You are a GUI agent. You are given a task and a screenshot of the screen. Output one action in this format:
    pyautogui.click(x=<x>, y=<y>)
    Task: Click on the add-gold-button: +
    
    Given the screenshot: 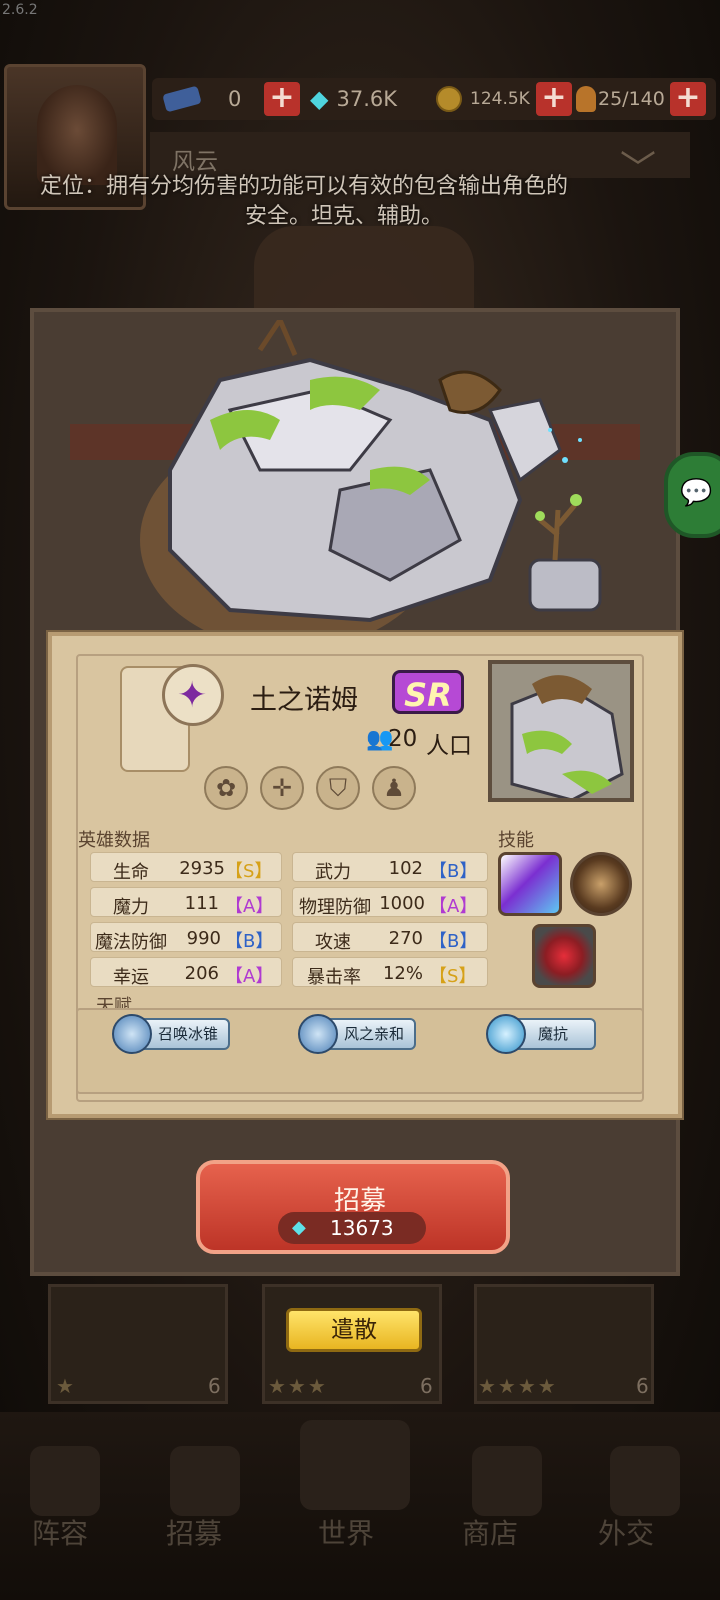 What is the action you would take?
    pyautogui.click(x=554, y=99)
    